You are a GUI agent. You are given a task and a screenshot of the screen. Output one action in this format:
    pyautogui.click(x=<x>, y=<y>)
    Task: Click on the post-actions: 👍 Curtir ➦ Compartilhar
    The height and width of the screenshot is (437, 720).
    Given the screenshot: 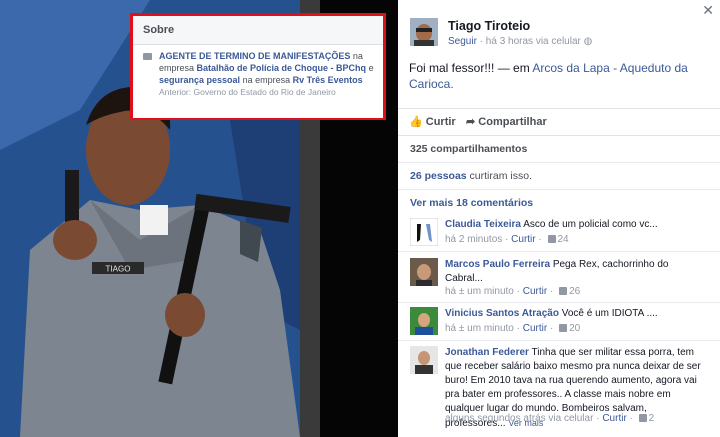 What is the action you would take?
    pyautogui.click(x=559, y=122)
    